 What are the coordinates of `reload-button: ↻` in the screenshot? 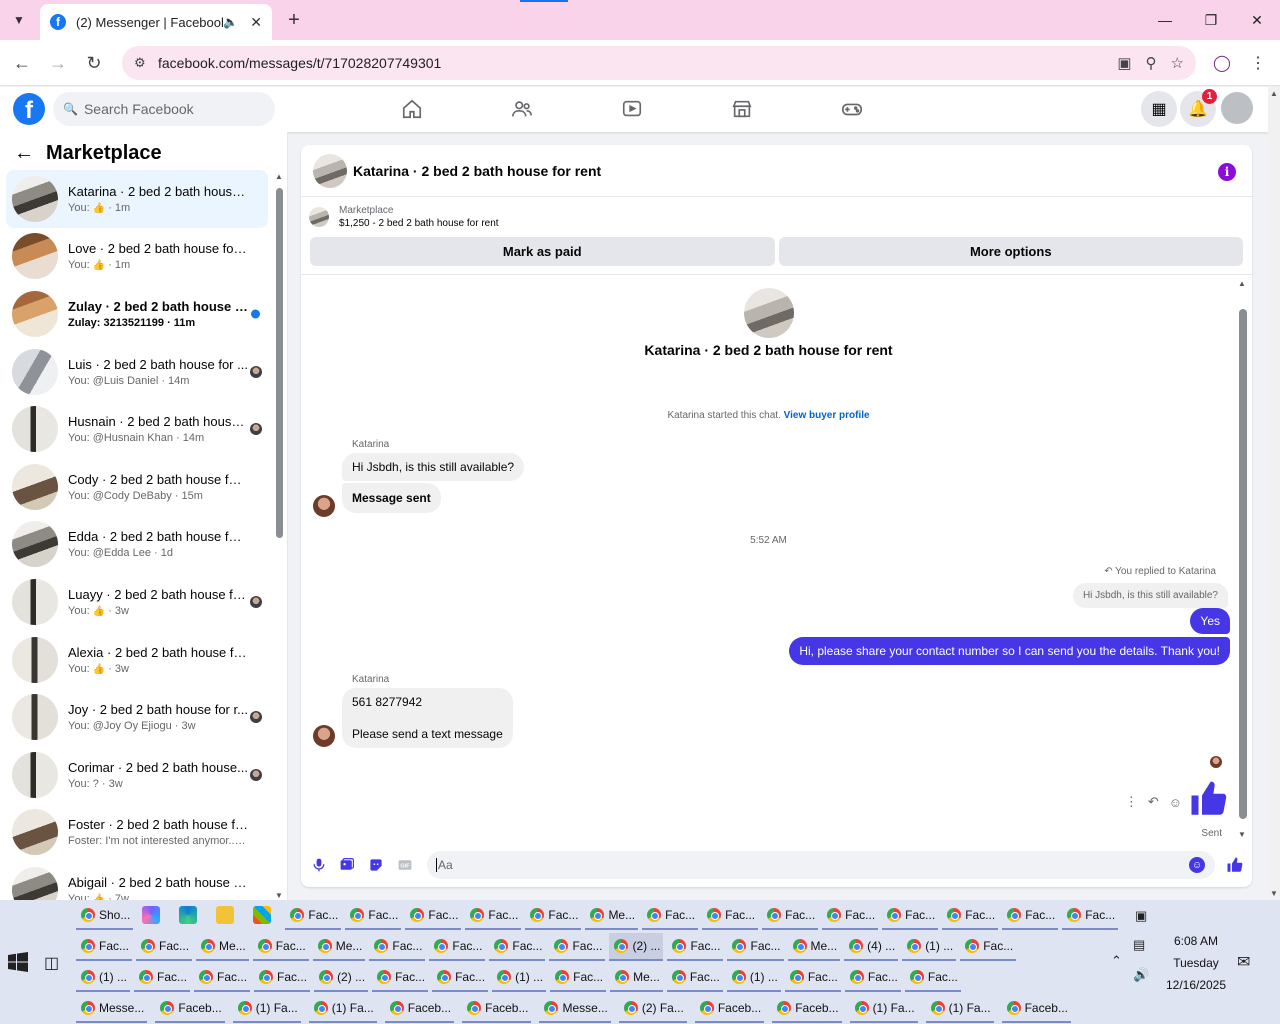 It's located at (94, 63).